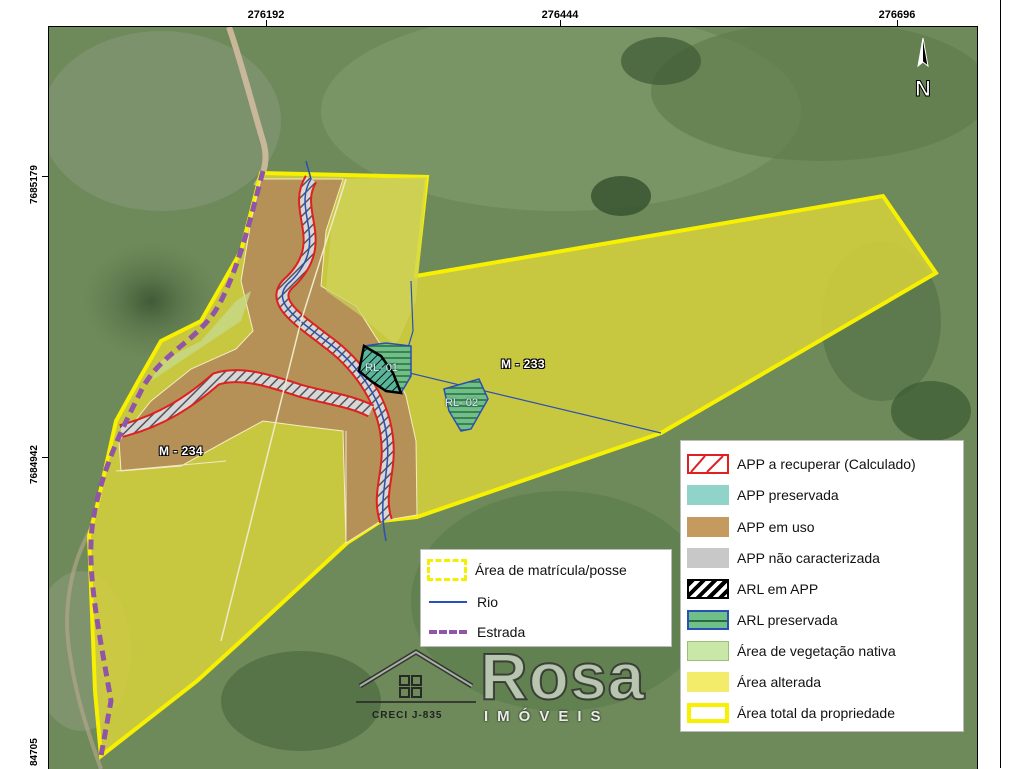 This screenshot has width=1024, height=769. Describe the element at coordinates (488, 602) in the screenshot. I see `legend-label: Rio` at that location.